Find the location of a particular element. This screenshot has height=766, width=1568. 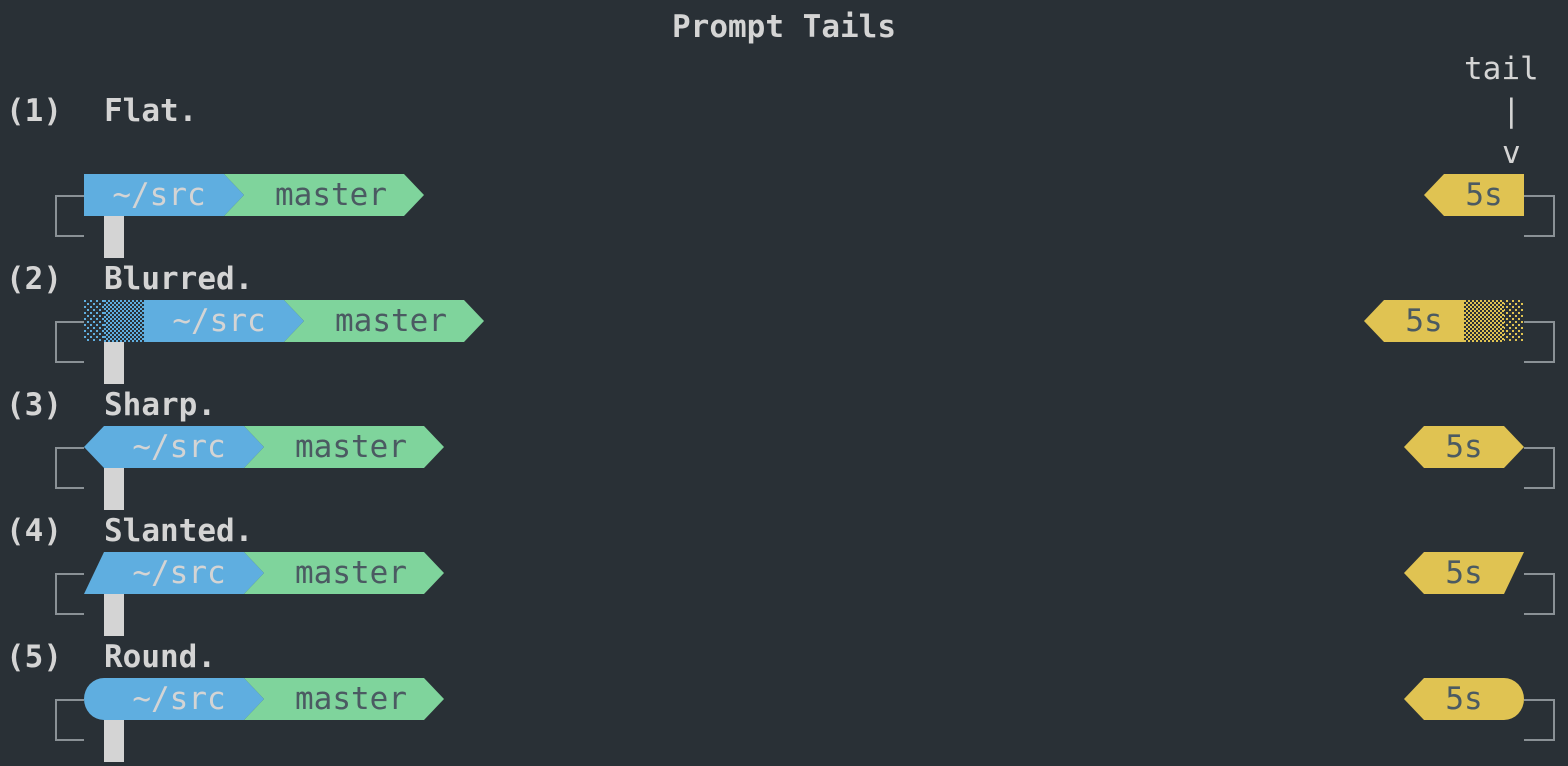

dir-tail-blur-mid is located at coordinates (114, 321).